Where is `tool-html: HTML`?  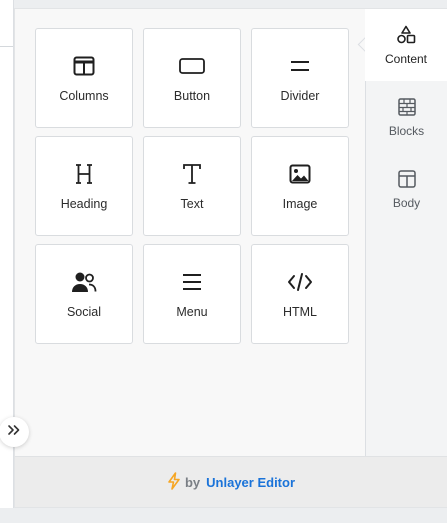 tool-html: HTML is located at coordinates (300, 294).